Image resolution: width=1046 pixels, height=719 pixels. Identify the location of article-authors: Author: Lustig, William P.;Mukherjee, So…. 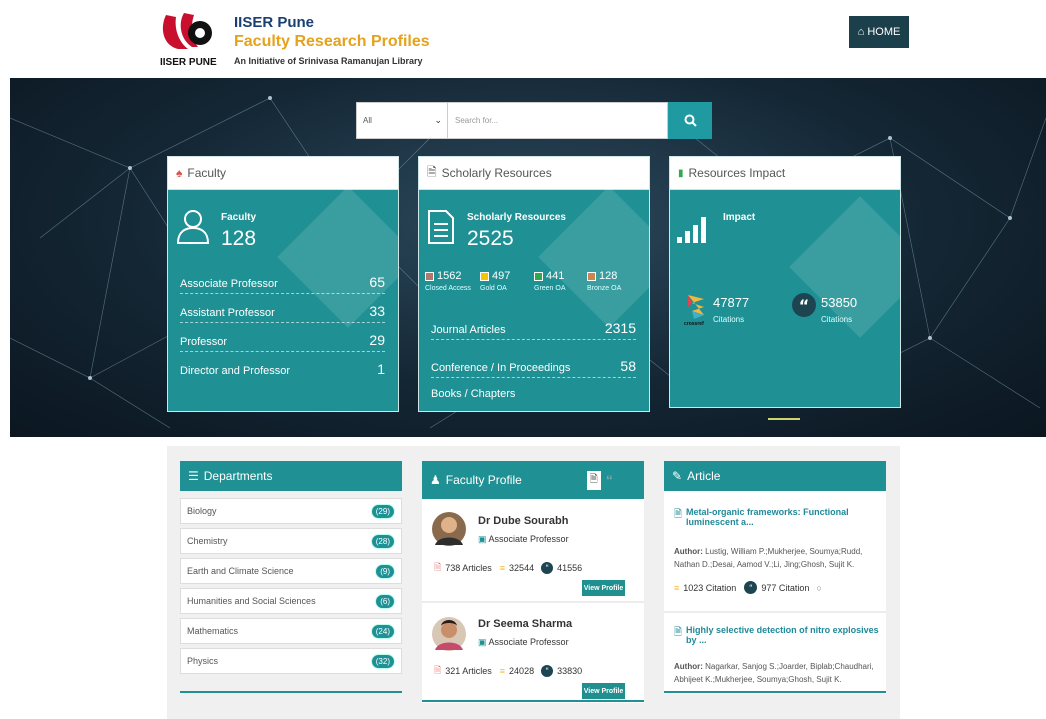
(768, 558).